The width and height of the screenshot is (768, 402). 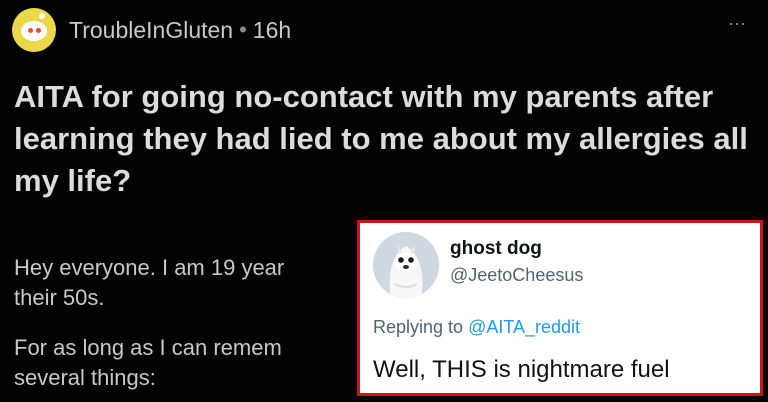 What do you see at coordinates (421, 327) in the screenshot?
I see `replying-to-label: Replying to` at bounding box center [421, 327].